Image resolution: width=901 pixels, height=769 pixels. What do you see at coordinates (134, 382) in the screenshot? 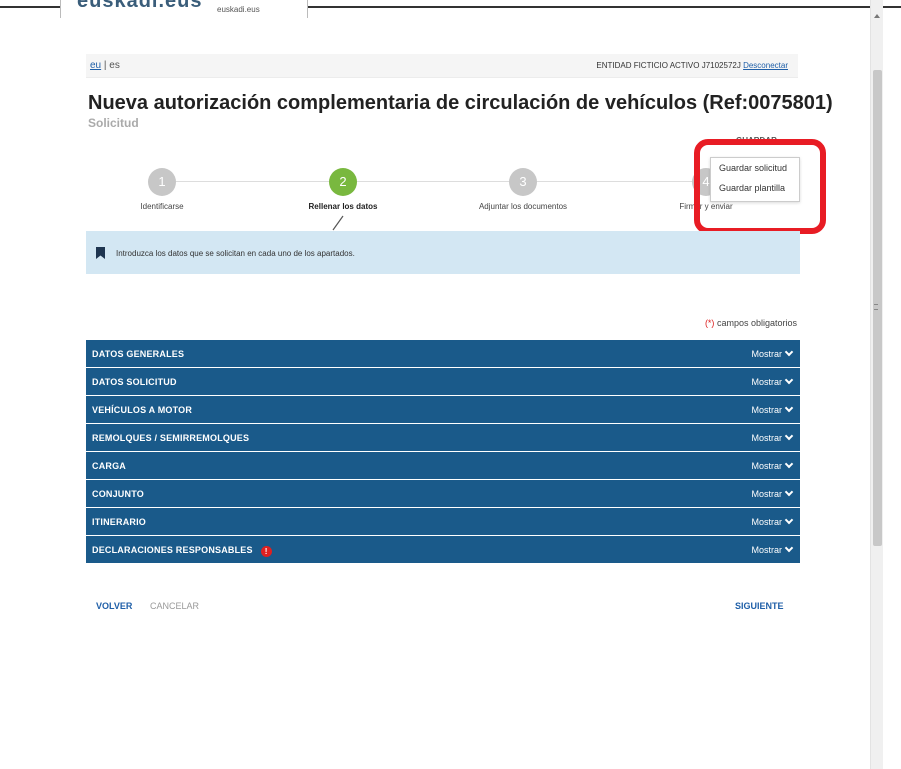
I see `section-title: DATOS SOLICITUD` at bounding box center [134, 382].